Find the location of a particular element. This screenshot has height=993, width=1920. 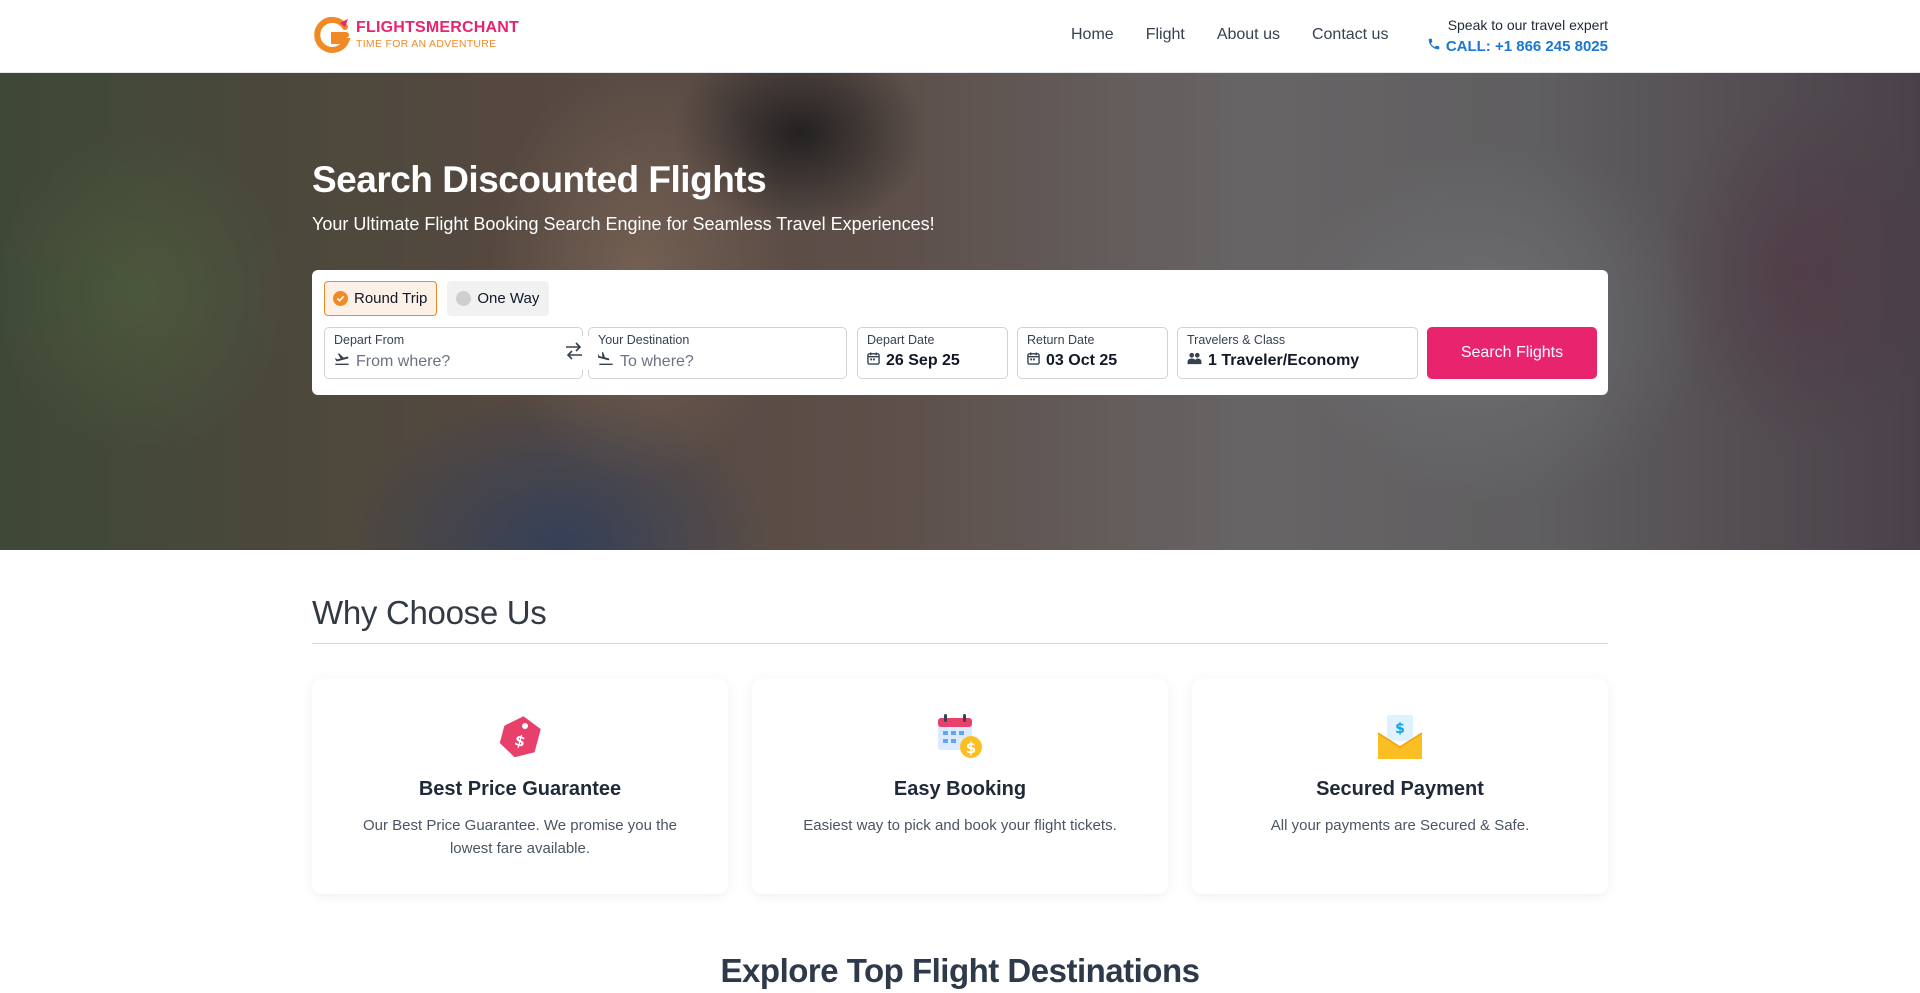

main-nav: Home Flight About us Contact us is located at coordinates (1229, 35).